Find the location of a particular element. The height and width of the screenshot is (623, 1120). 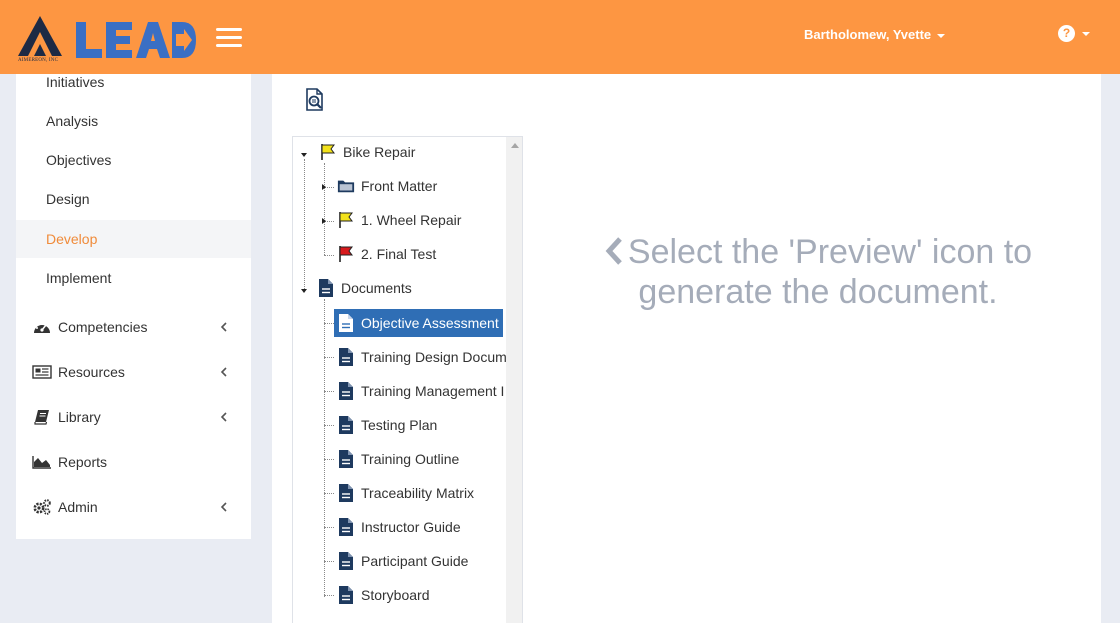

tree-node-training-outline: Training Outline is located at coordinates (398, 459).